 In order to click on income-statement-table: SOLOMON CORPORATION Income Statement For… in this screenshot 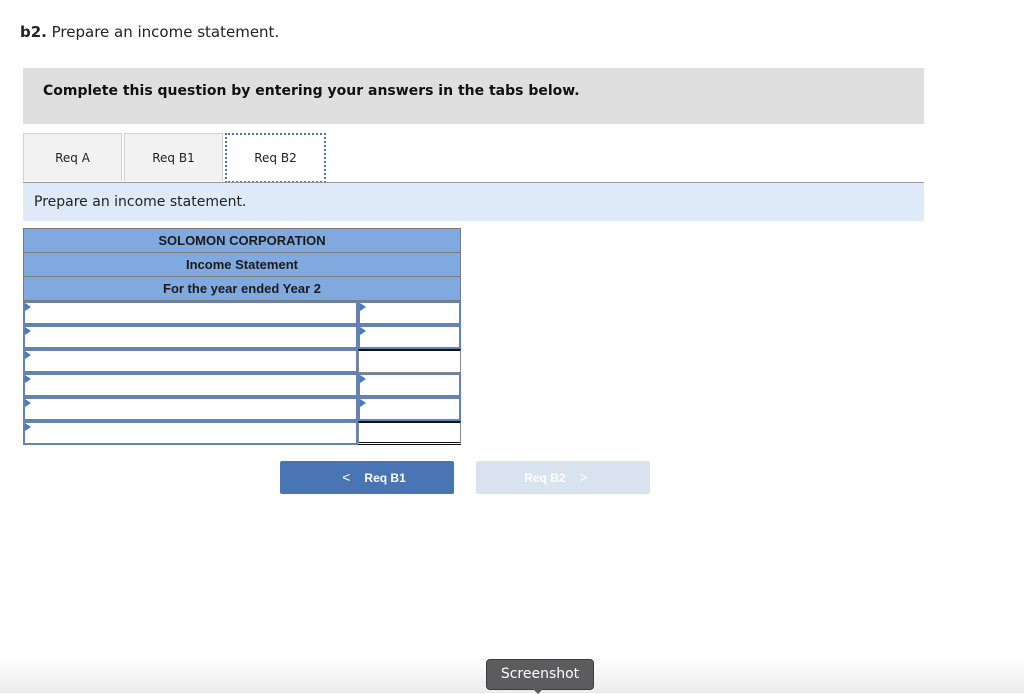, I will do `click(242, 336)`.